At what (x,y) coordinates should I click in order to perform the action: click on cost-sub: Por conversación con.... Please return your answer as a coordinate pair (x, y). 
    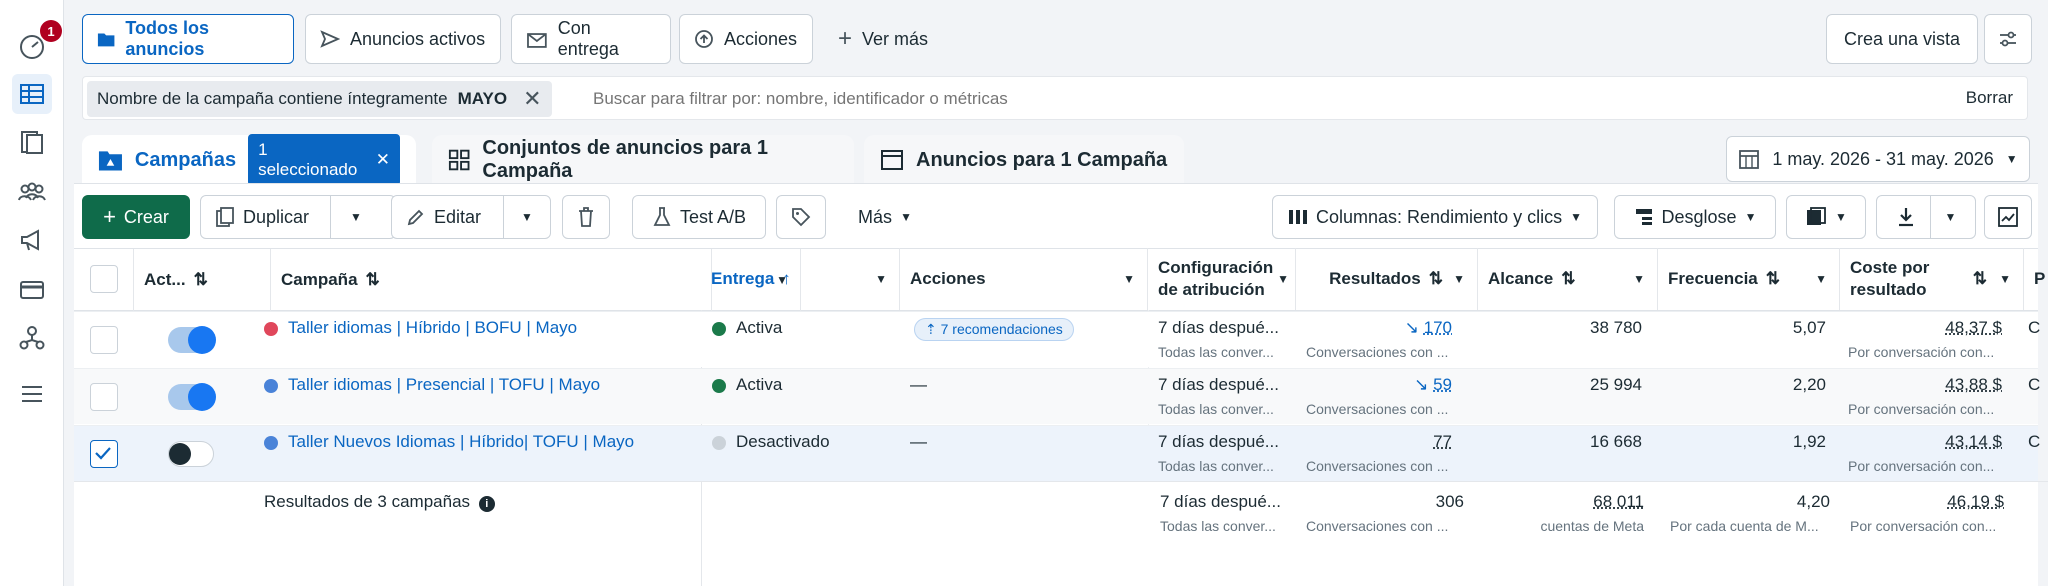
    Looking at the image, I should click on (1921, 409).